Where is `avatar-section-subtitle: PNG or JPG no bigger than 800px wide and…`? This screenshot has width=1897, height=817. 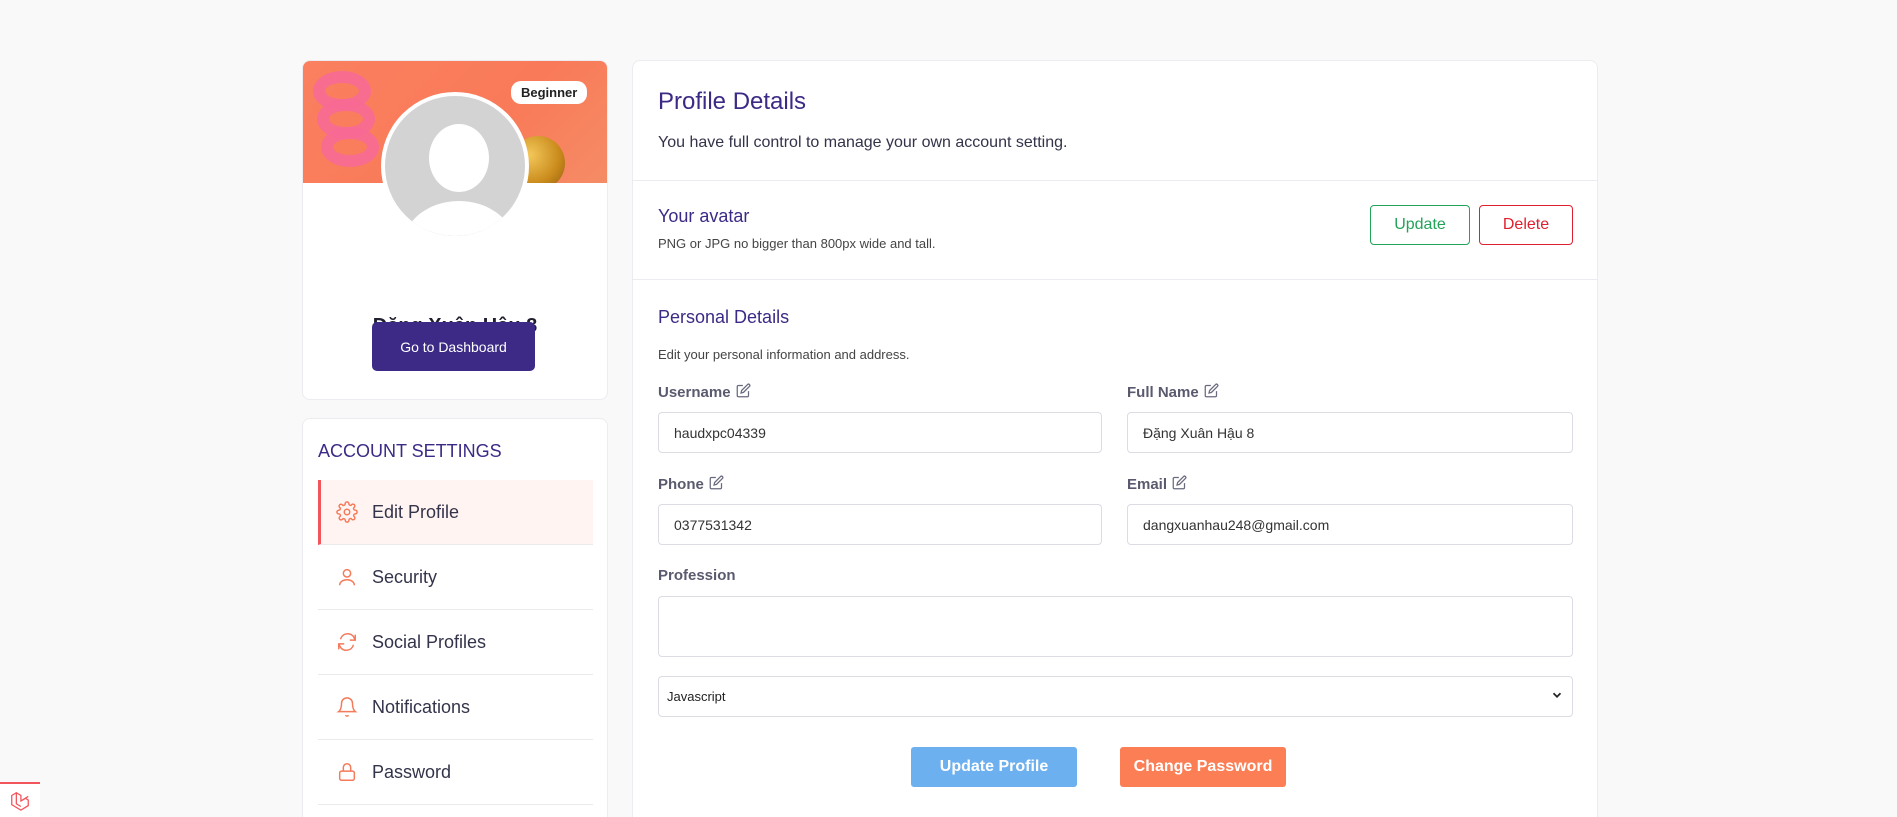 avatar-section-subtitle: PNG or JPG no bigger than 800px wide and… is located at coordinates (797, 243).